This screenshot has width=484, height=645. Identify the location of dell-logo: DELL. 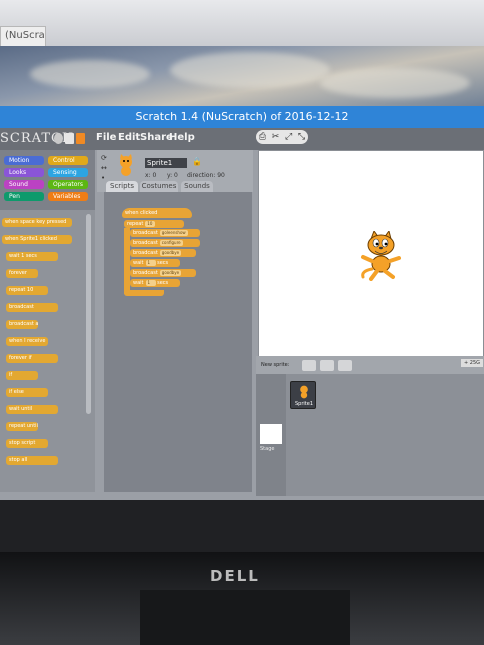
(235, 576).